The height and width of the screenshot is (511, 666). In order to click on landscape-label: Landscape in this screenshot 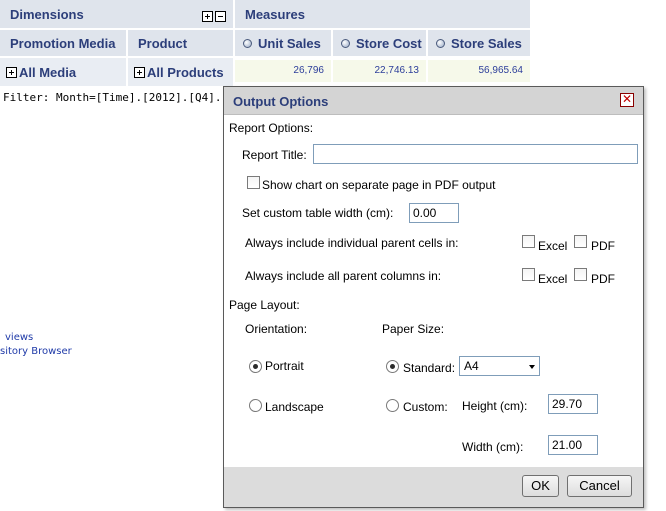, I will do `click(294, 407)`.